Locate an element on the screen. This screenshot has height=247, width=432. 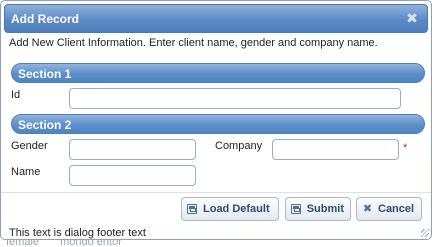
submit-button: Submit is located at coordinates (318, 209).